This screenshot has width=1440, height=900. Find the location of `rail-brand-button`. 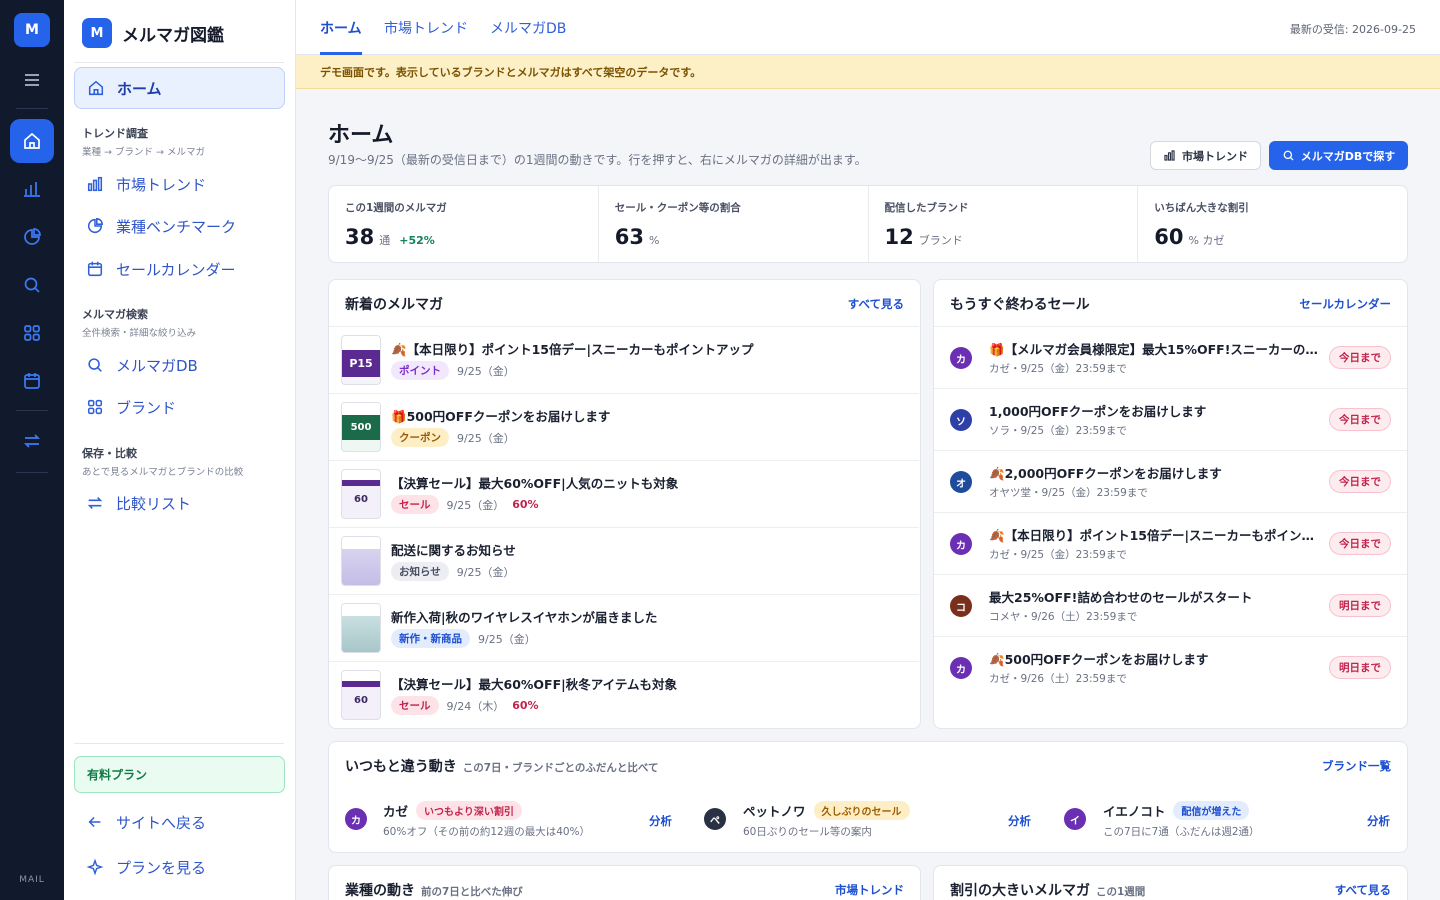

rail-brand-button is located at coordinates (32, 333).